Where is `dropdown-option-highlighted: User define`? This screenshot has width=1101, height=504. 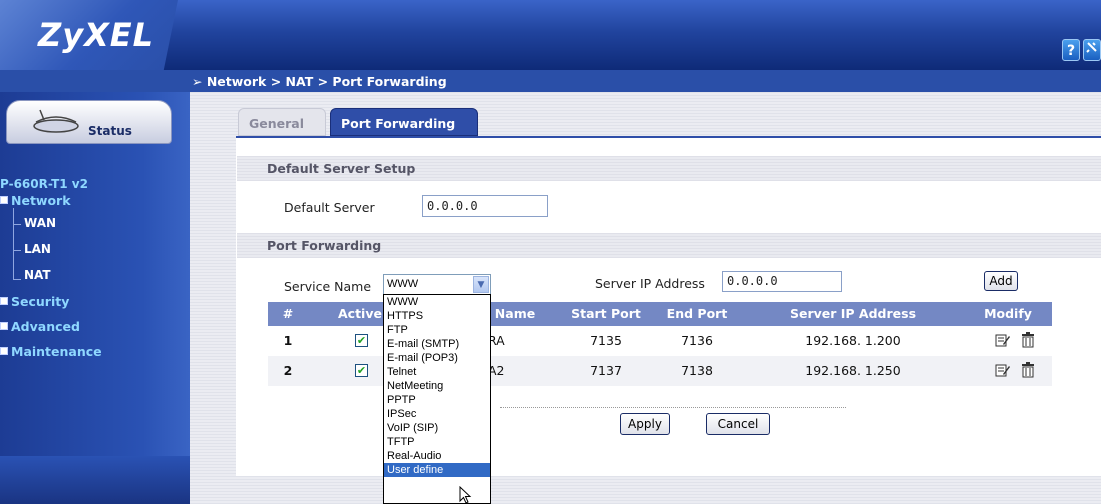
dropdown-option-highlighted: User define is located at coordinates (437, 470).